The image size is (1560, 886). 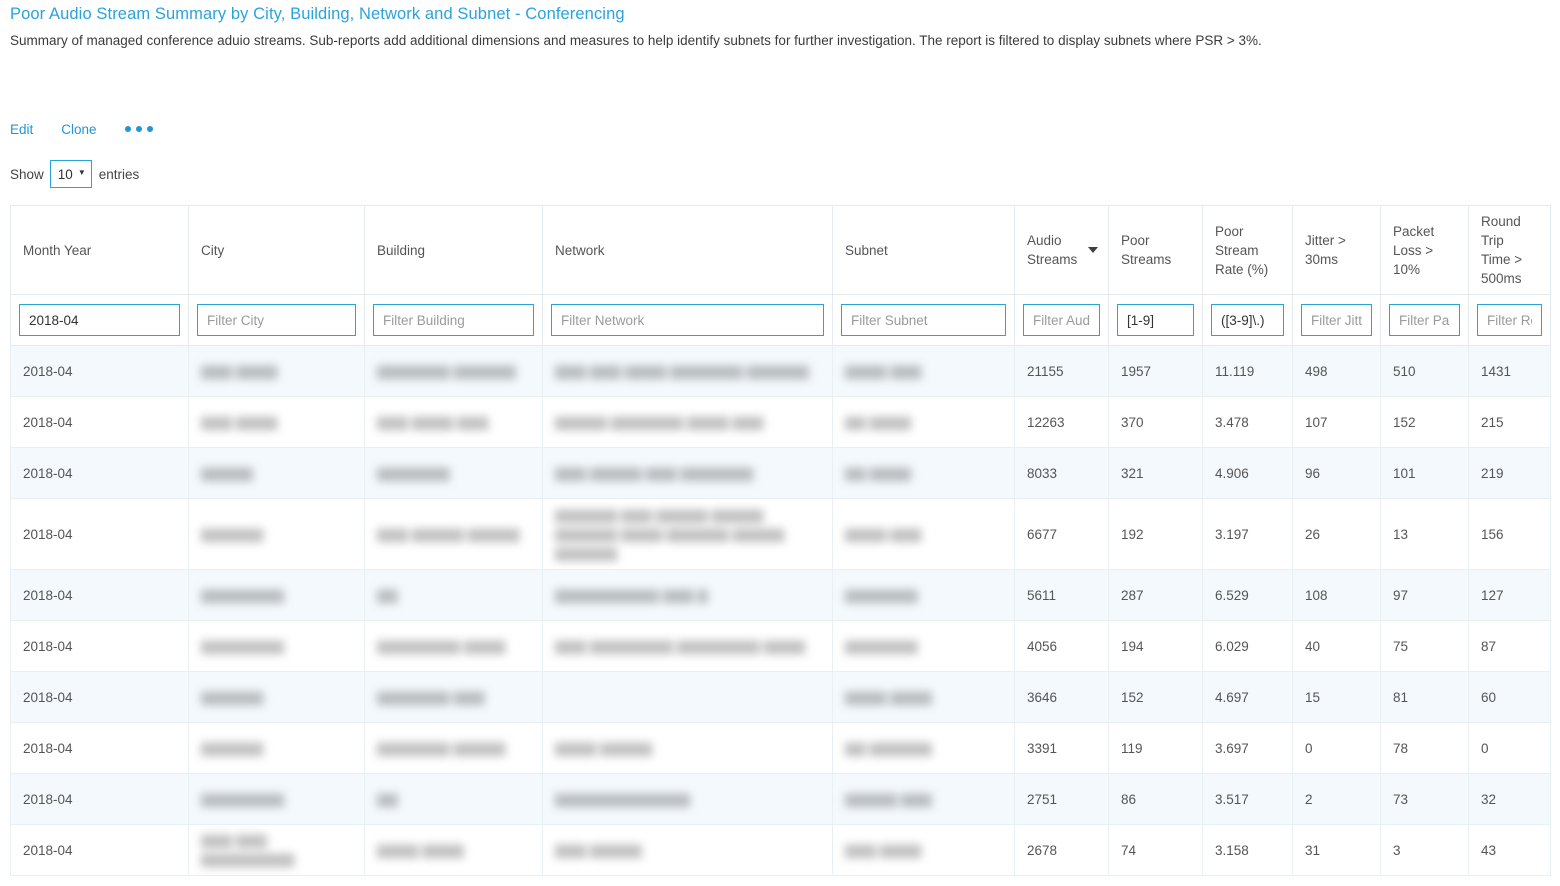 What do you see at coordinates (1061, 371) in the screenshot?
I see `cell-audio-streams: 21155` at bounding box center [1061, 371].